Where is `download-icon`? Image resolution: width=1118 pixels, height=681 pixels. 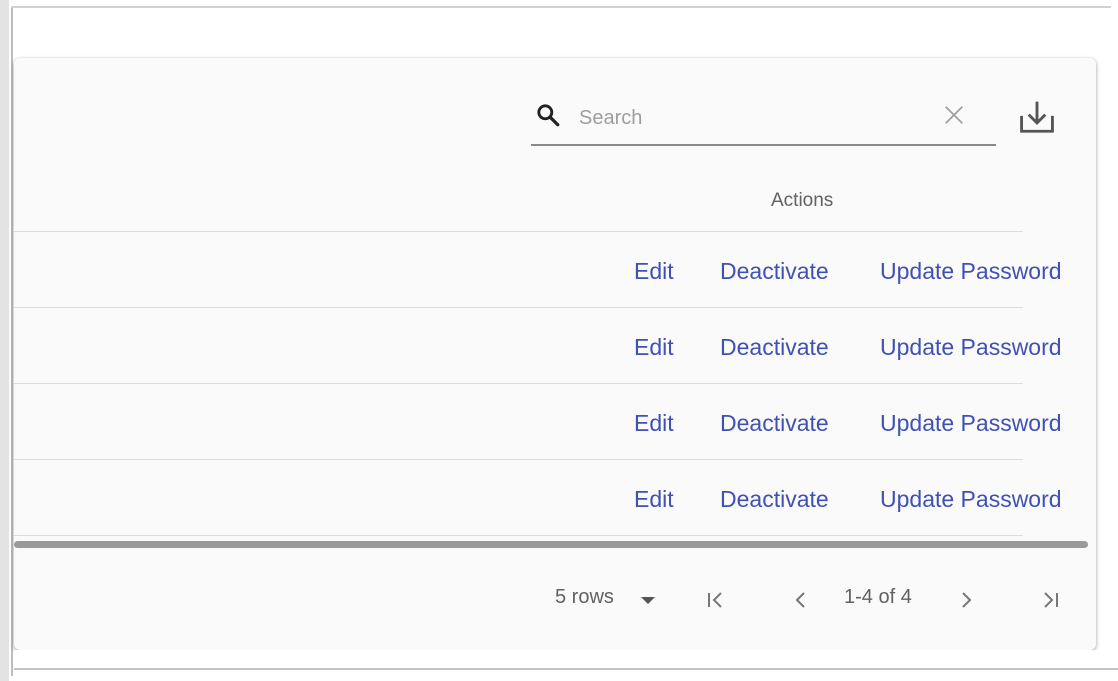 download-icon is located at coordinates (1037, 117).